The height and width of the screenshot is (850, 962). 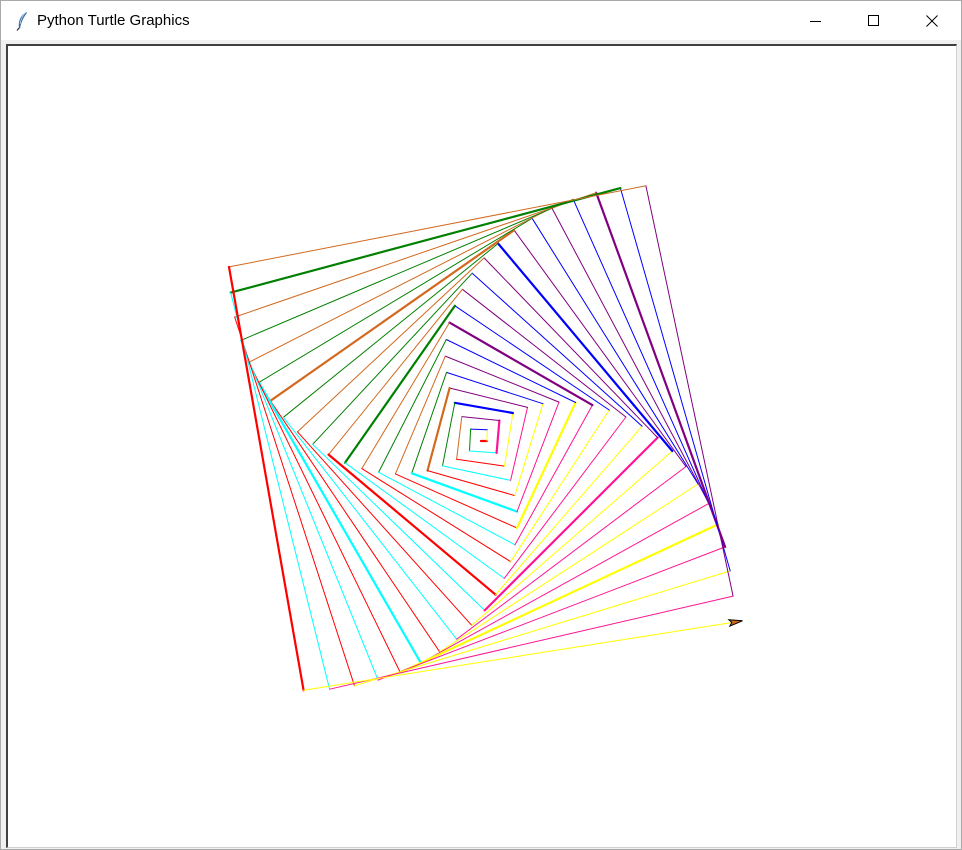 I want to click on close-button, so click(x=932, y=20).